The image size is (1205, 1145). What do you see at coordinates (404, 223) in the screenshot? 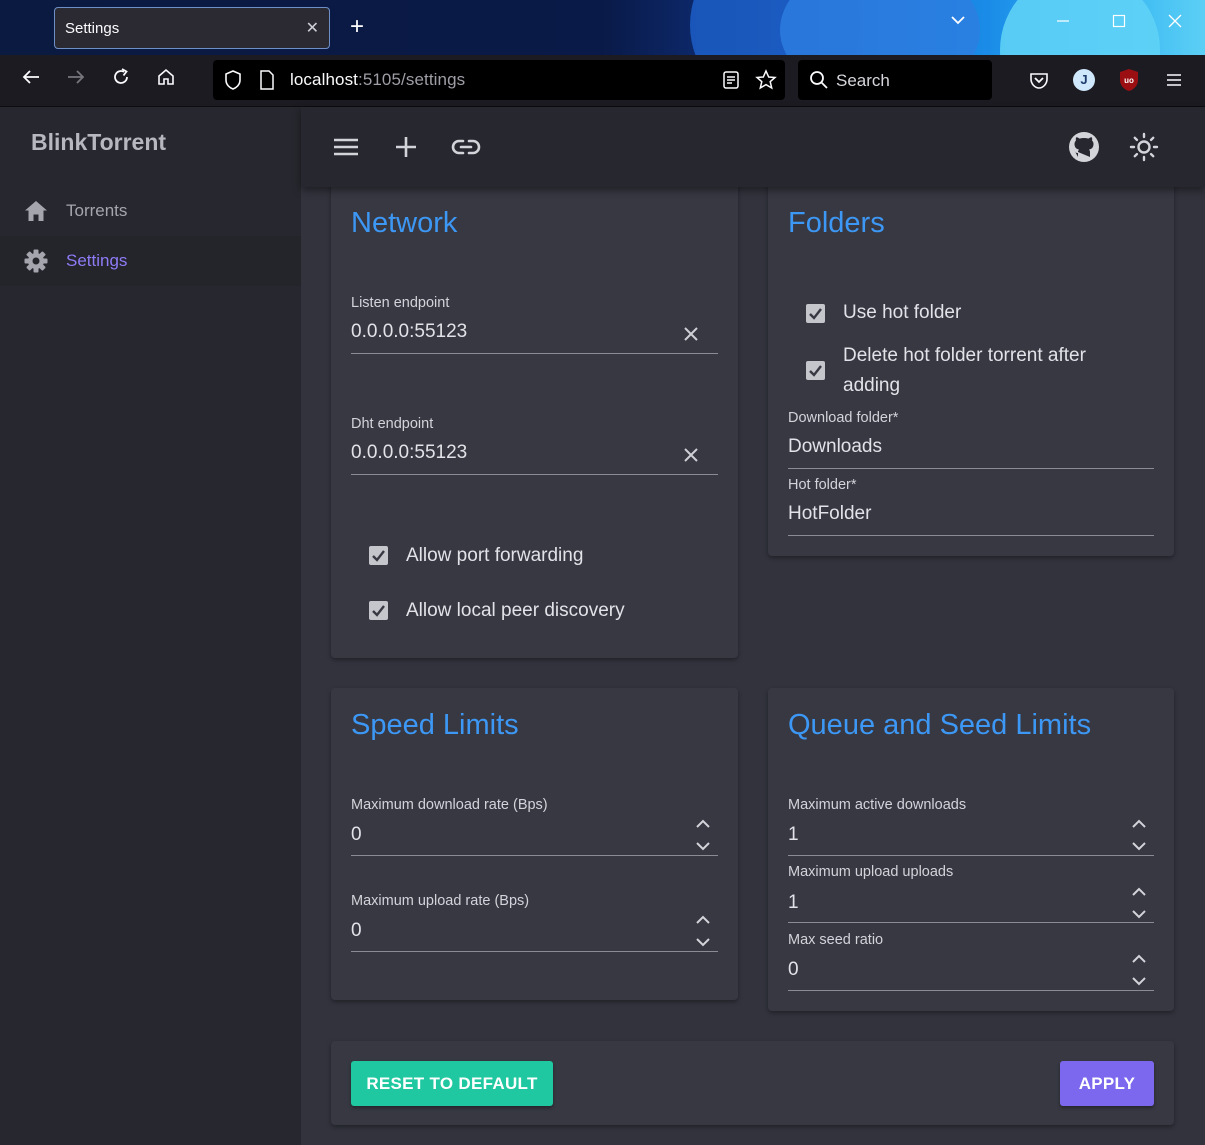
I see `card-title: Network` at bounding box center [404, 223].